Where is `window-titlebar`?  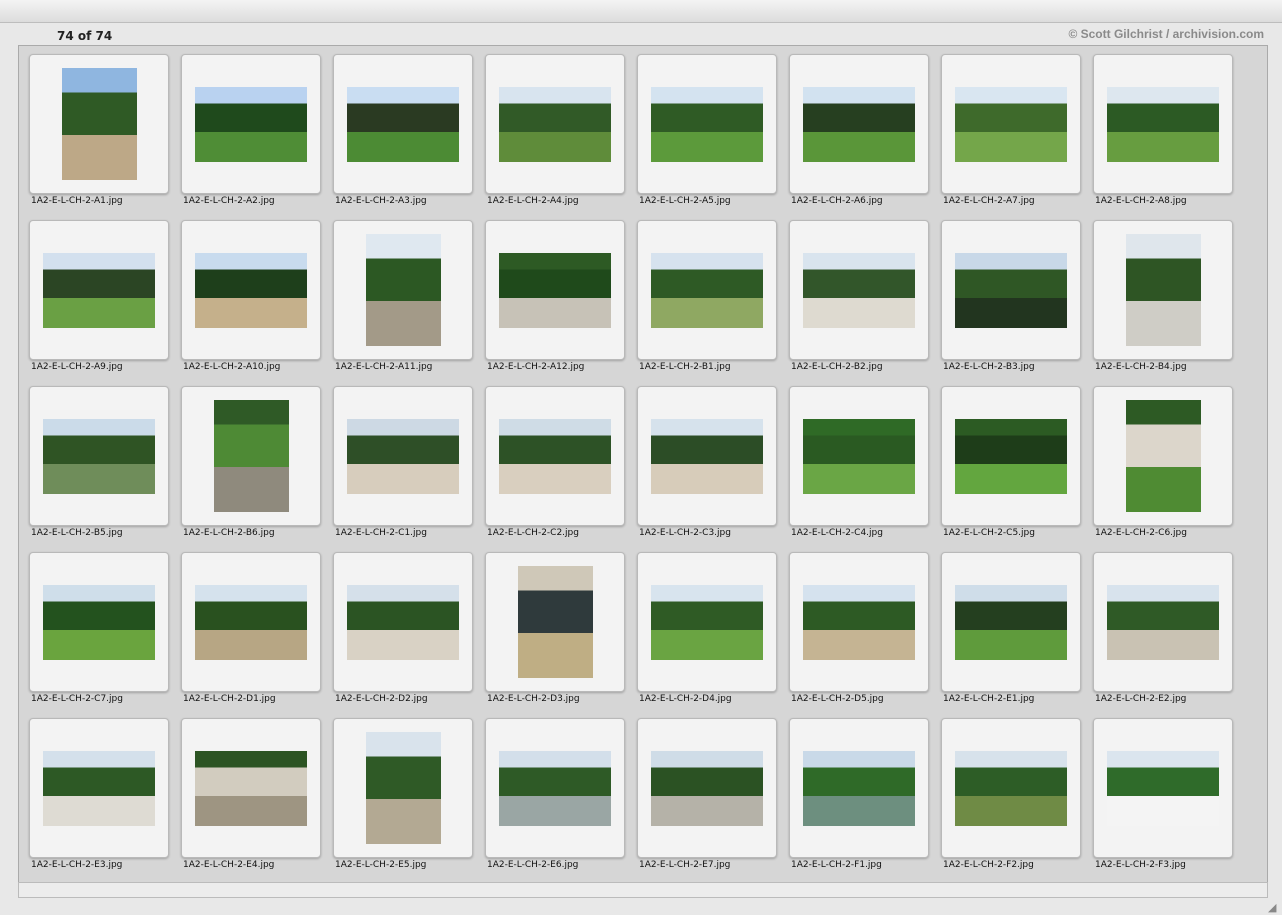
window-titlebar is located at coordinates (641, 11).